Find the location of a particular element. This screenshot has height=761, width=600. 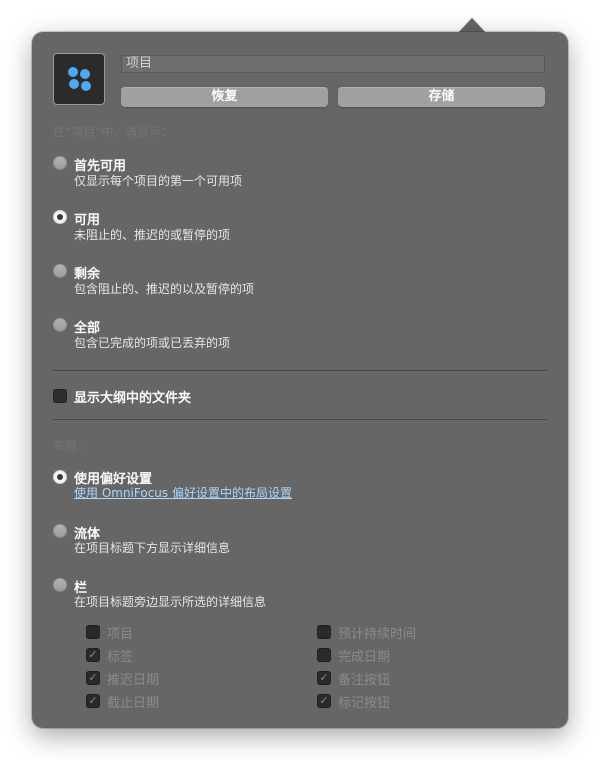

column-checkbox-note-button: ✓ is located at coordinates (324, 678).